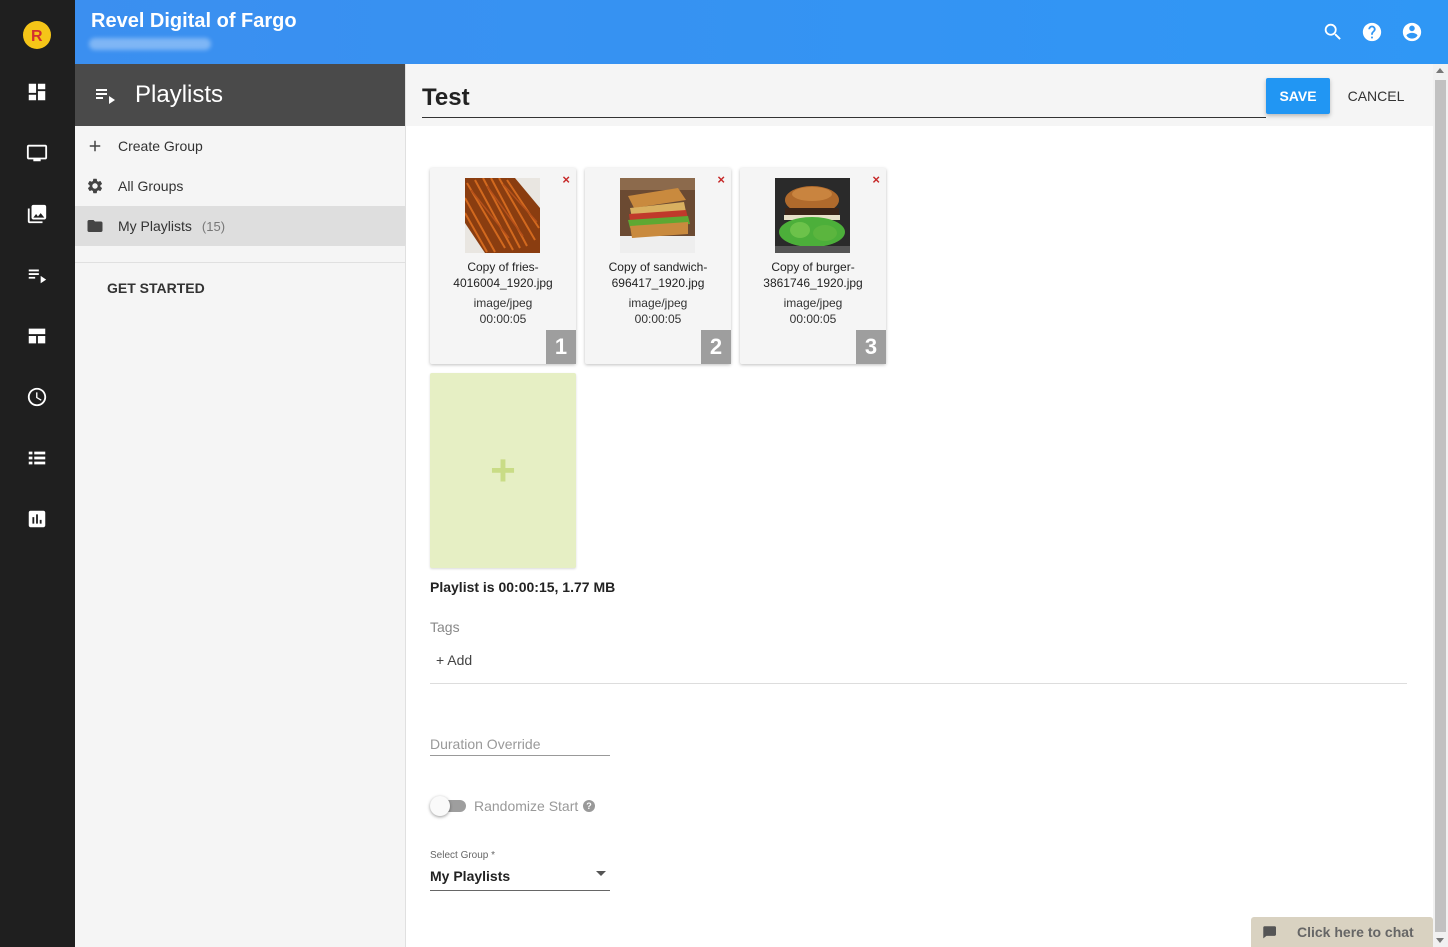 The image size is (1448, 947). I want to click on help-circle-icon, so click(1372, 32).